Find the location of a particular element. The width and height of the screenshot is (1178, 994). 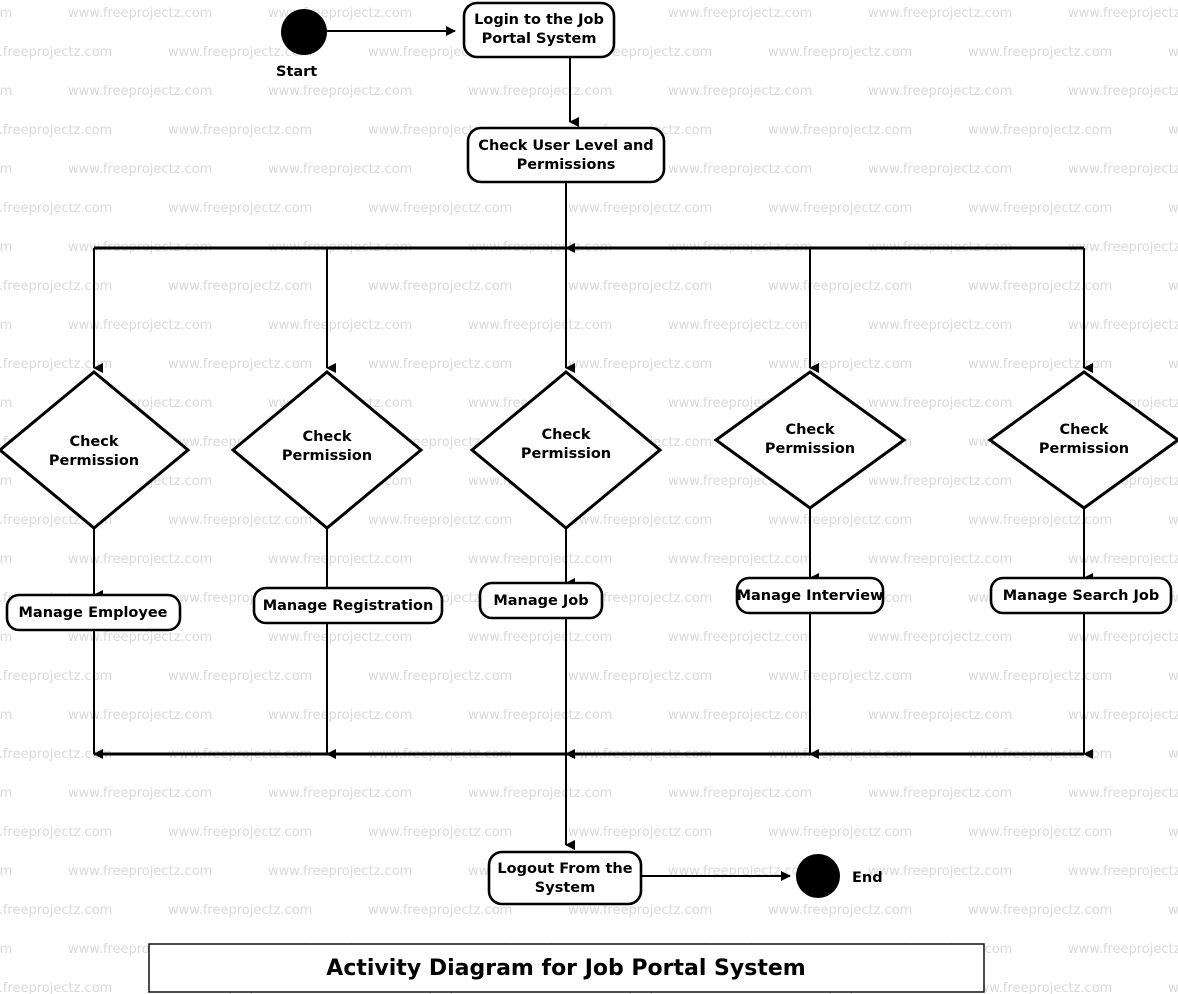

activity-check-user-level is located at coordinates (566, 155).